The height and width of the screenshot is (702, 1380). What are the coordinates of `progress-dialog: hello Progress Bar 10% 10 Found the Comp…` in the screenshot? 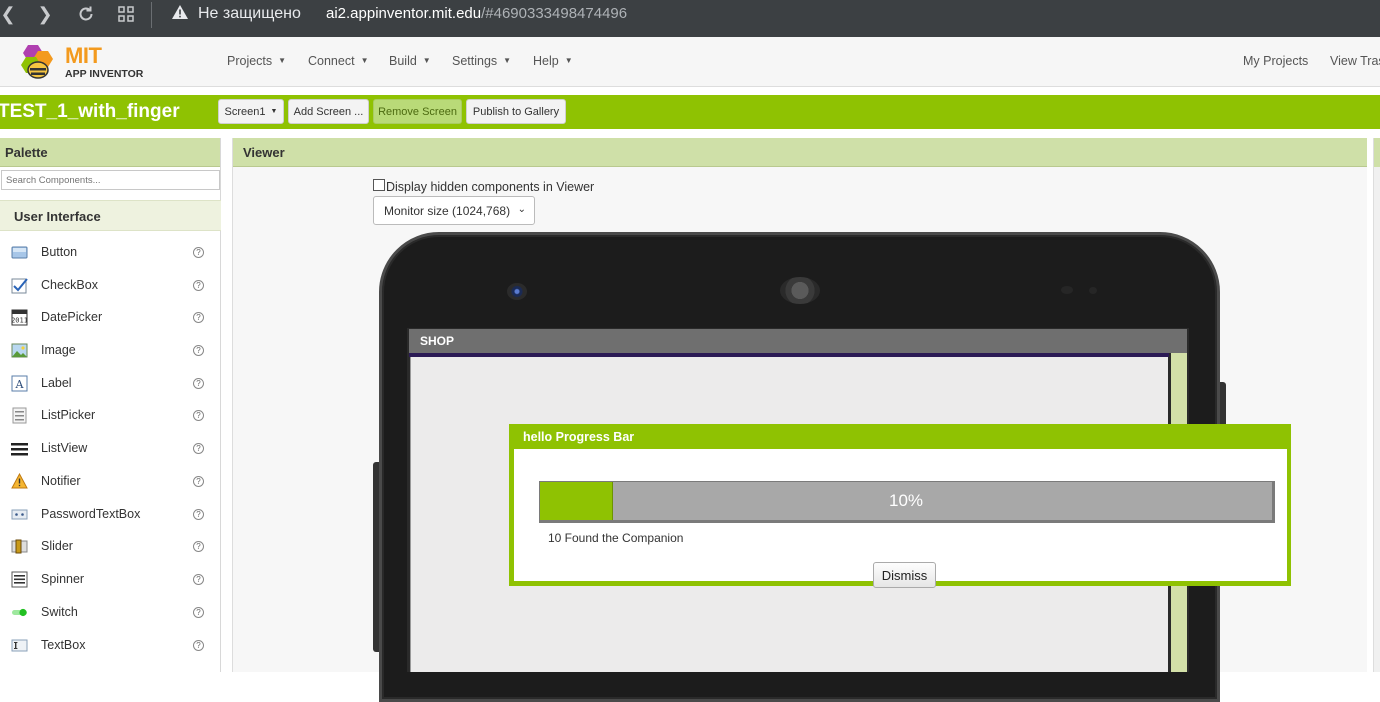 It's located at (900, 506).